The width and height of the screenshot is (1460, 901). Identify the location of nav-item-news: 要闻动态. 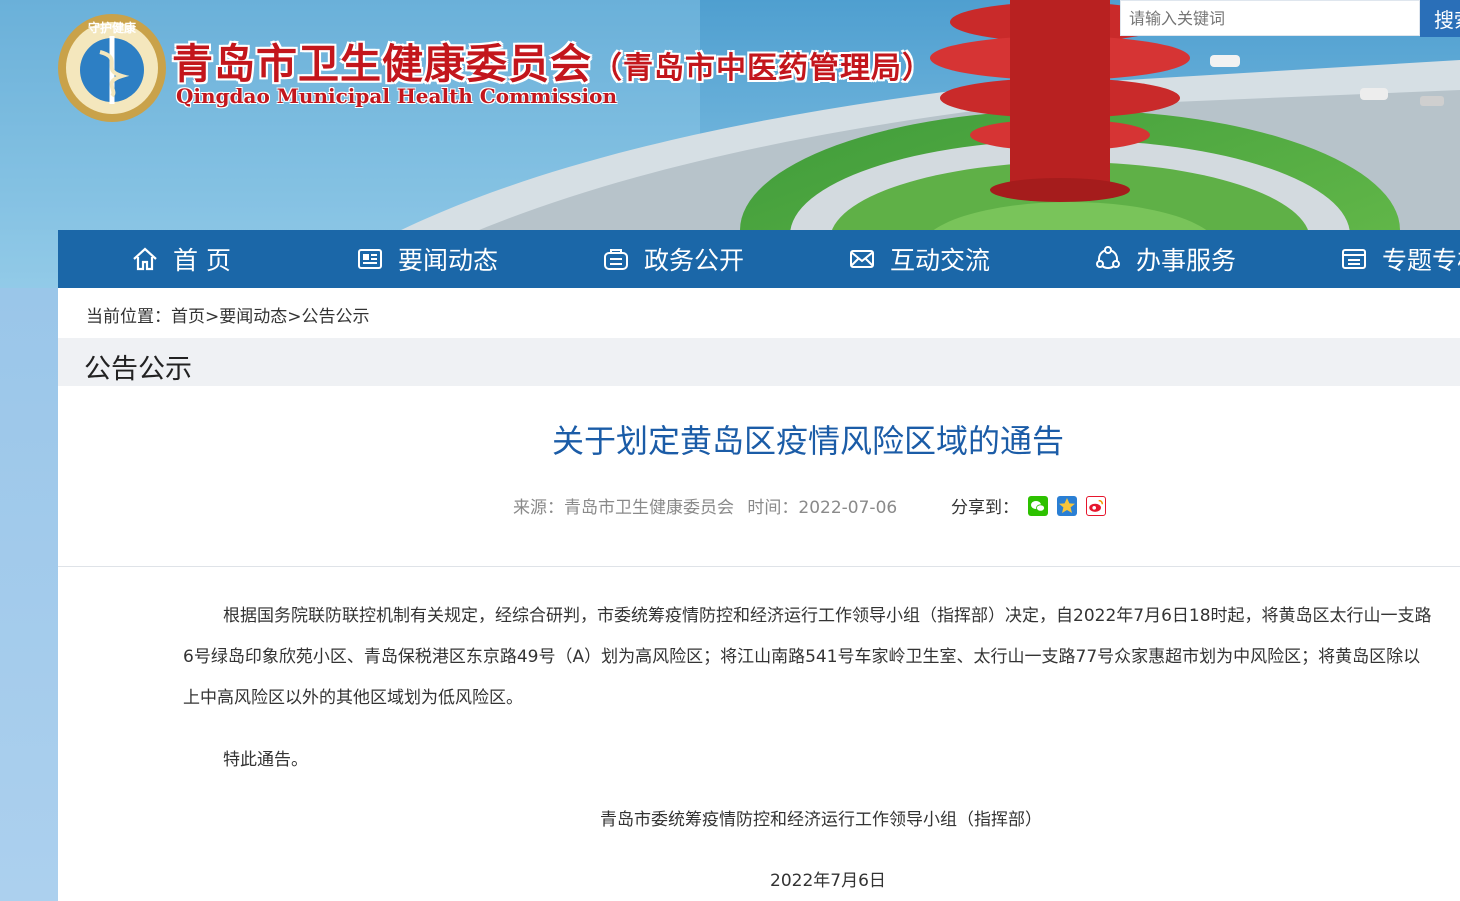
(427, 259).